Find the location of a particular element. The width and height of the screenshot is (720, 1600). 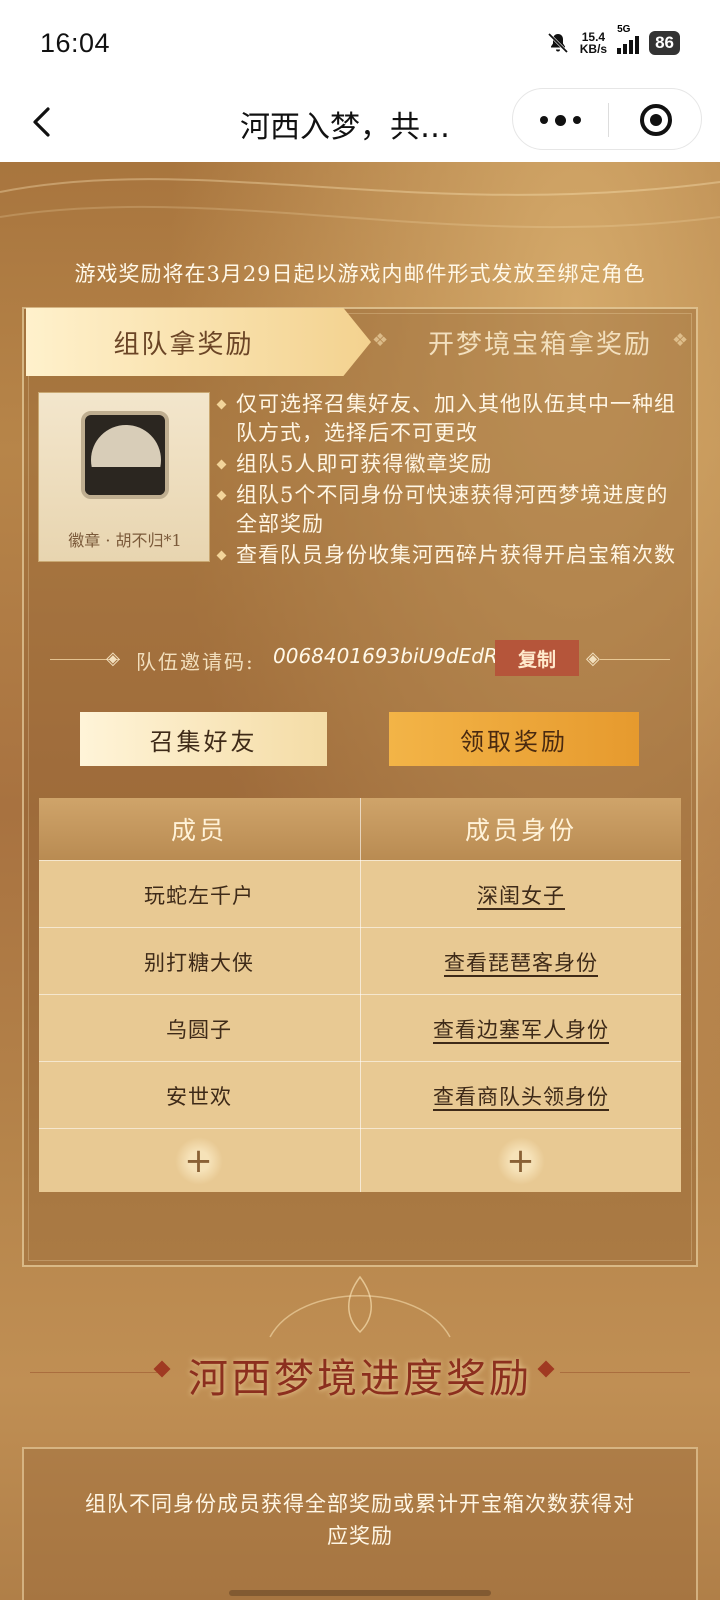

rule-item: 组队5个不同身份可快速获得河西梦境进度的全部奖励 is located at coordinates (447, 510).